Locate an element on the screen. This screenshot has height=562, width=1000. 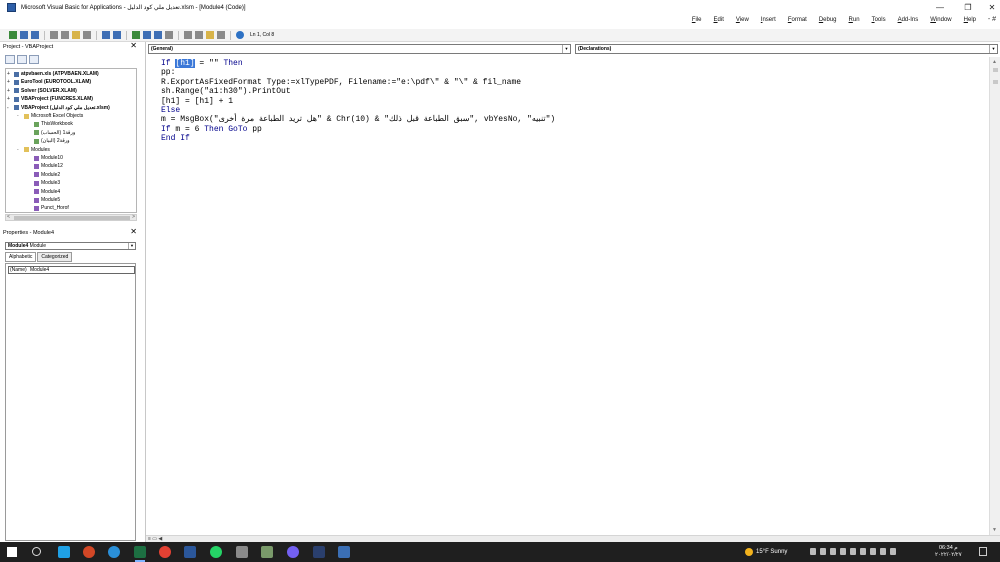
notifications-icon is located at coordinates (983, 551).